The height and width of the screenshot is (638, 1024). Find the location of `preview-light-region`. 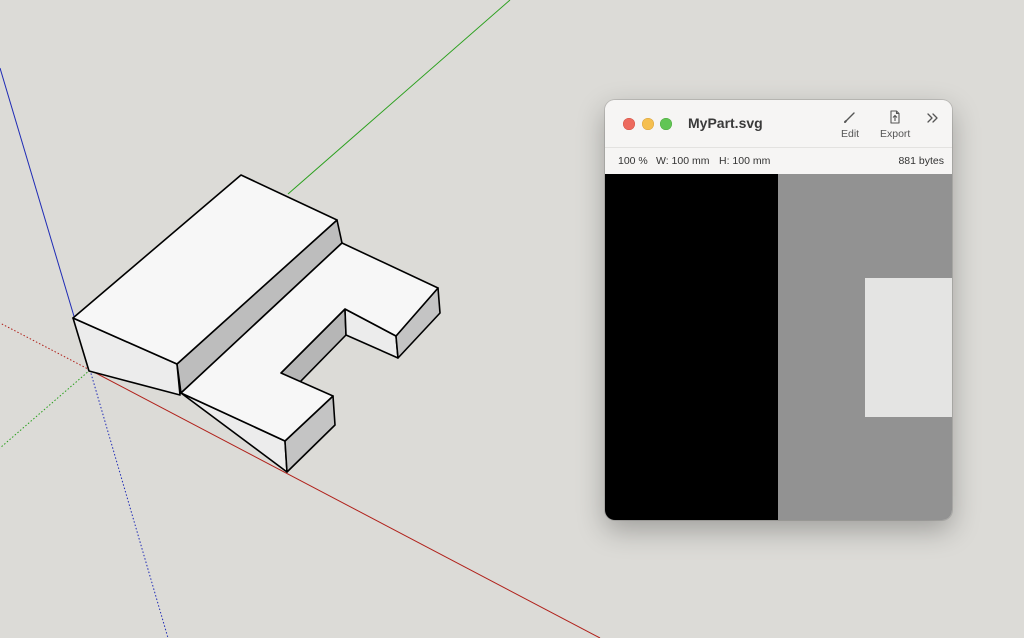

preview-light-region is located at coordinates (908, 347).